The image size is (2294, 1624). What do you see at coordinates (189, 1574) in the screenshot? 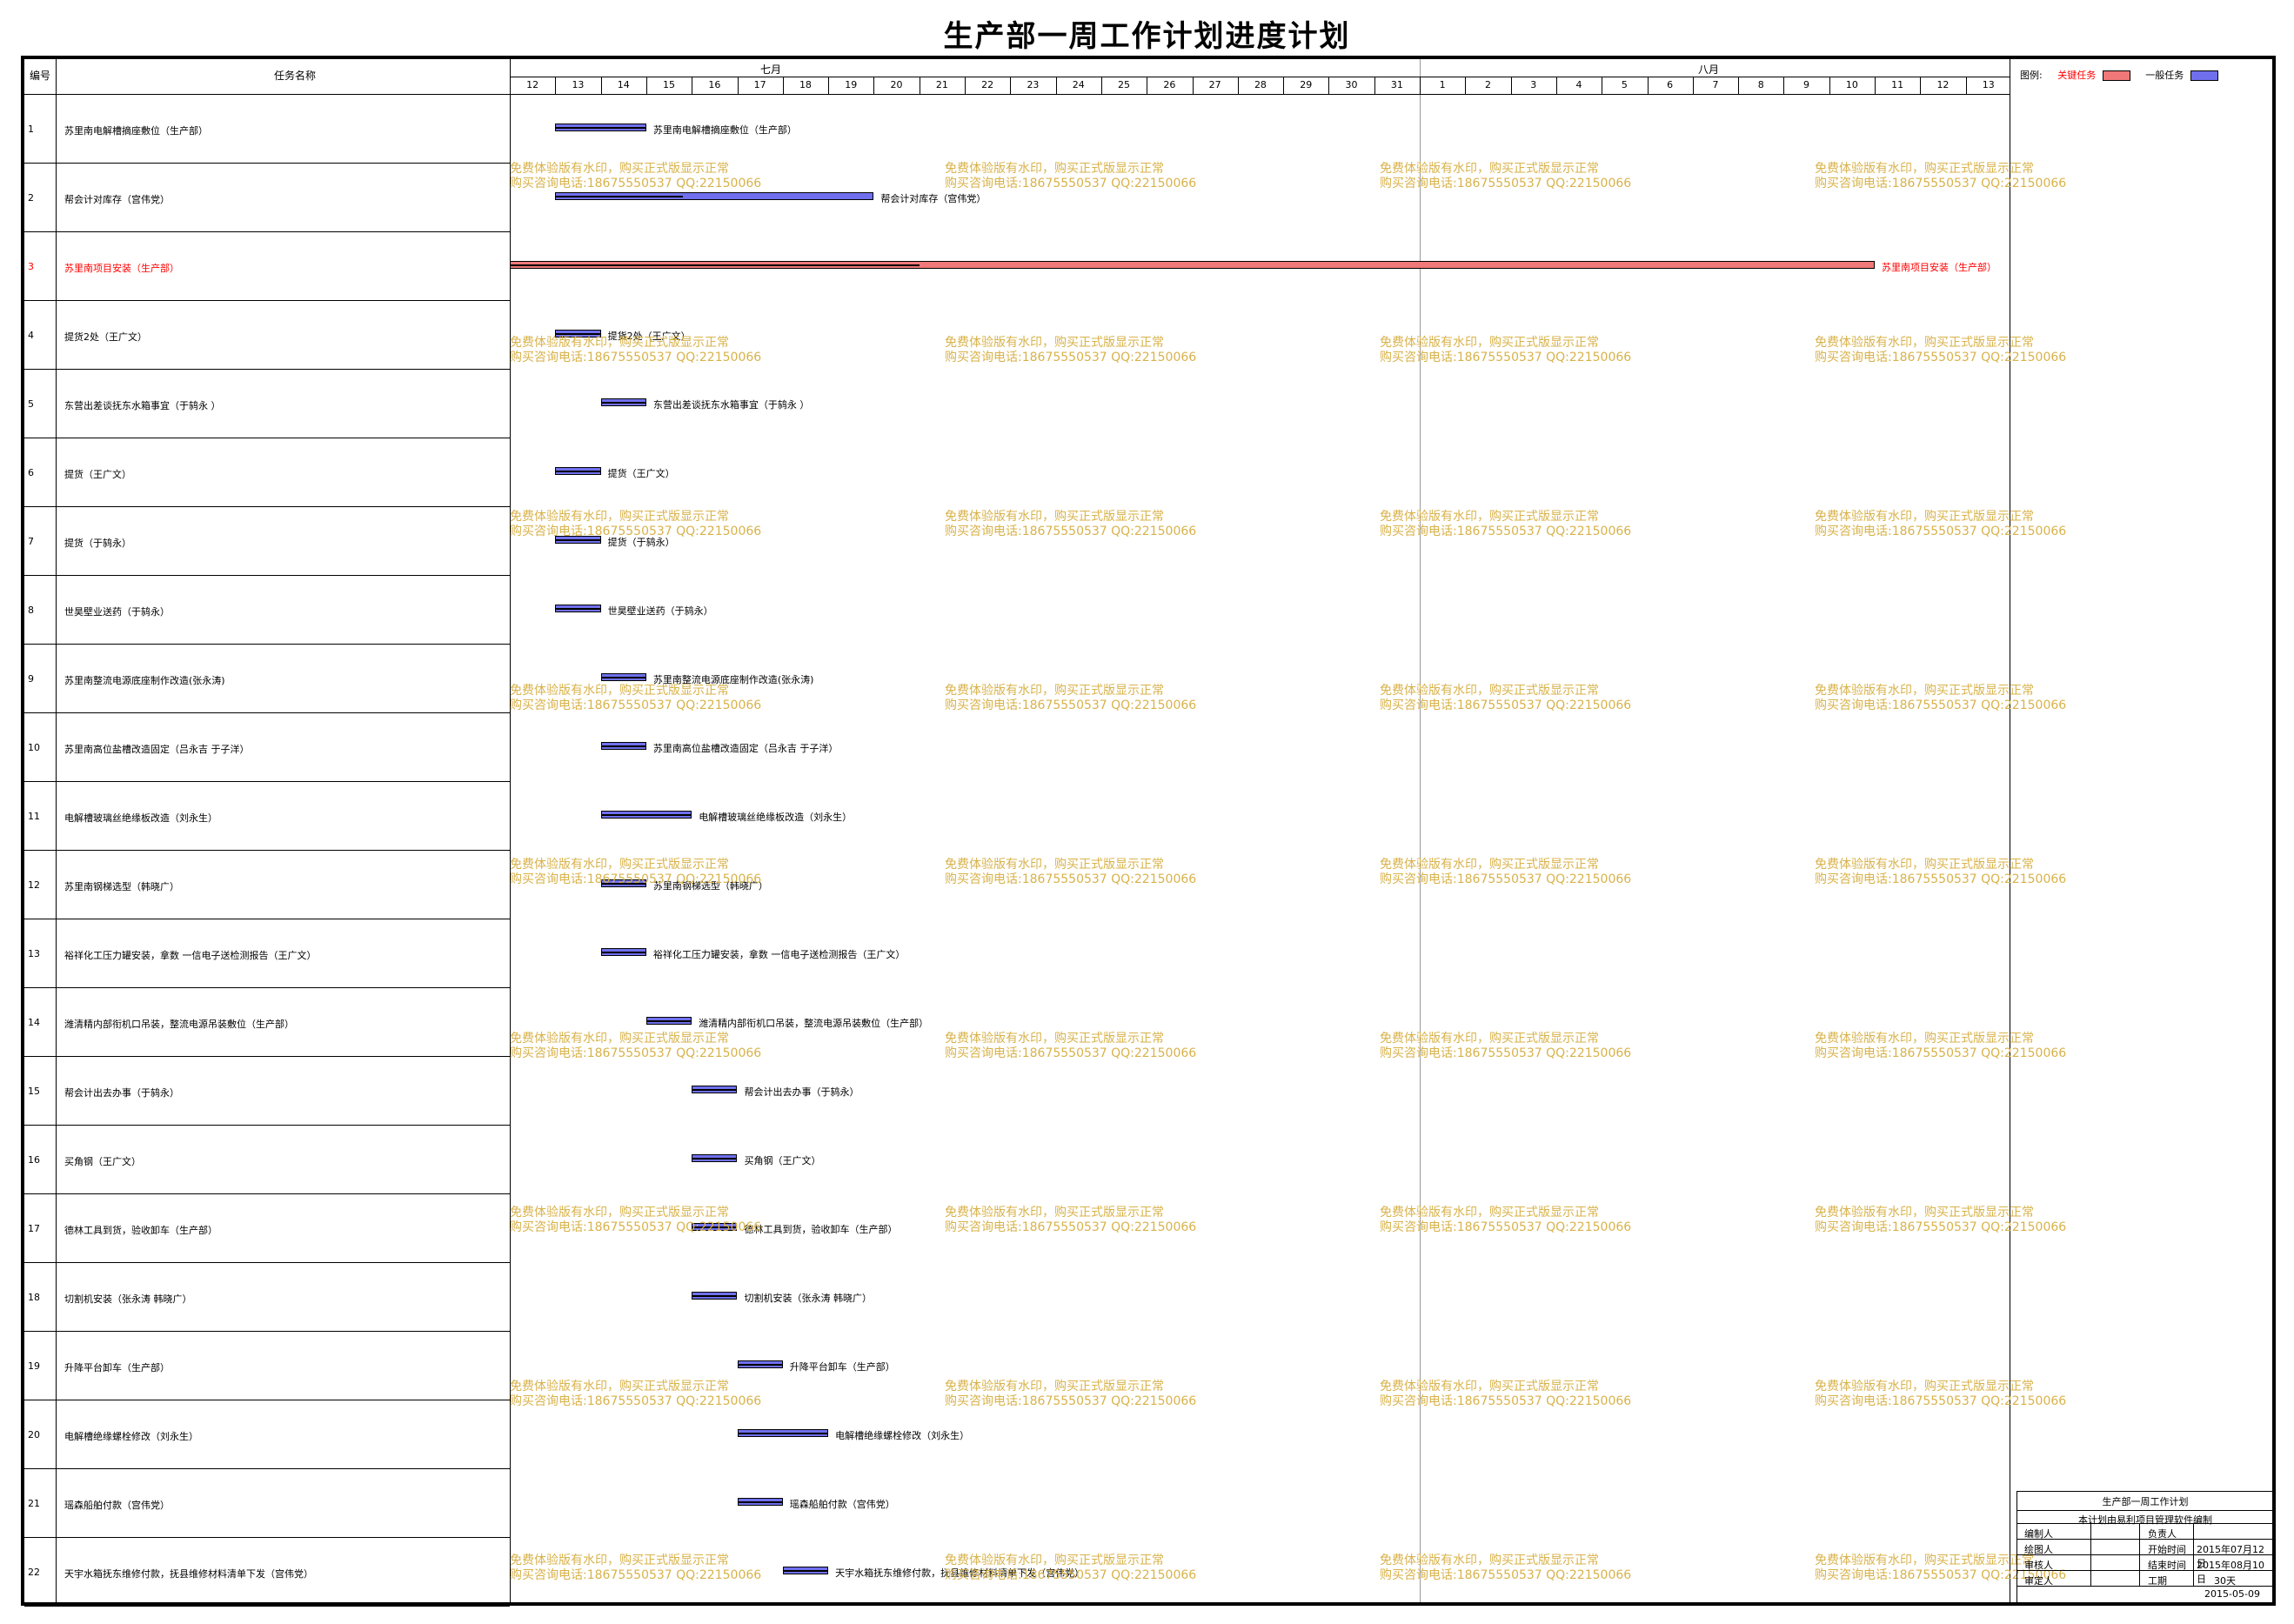
I see `task-name: 天宇水箱抚东维修付款，抚县维修材料清单下发（宫伟党）` at bounding box center [189, 1574].